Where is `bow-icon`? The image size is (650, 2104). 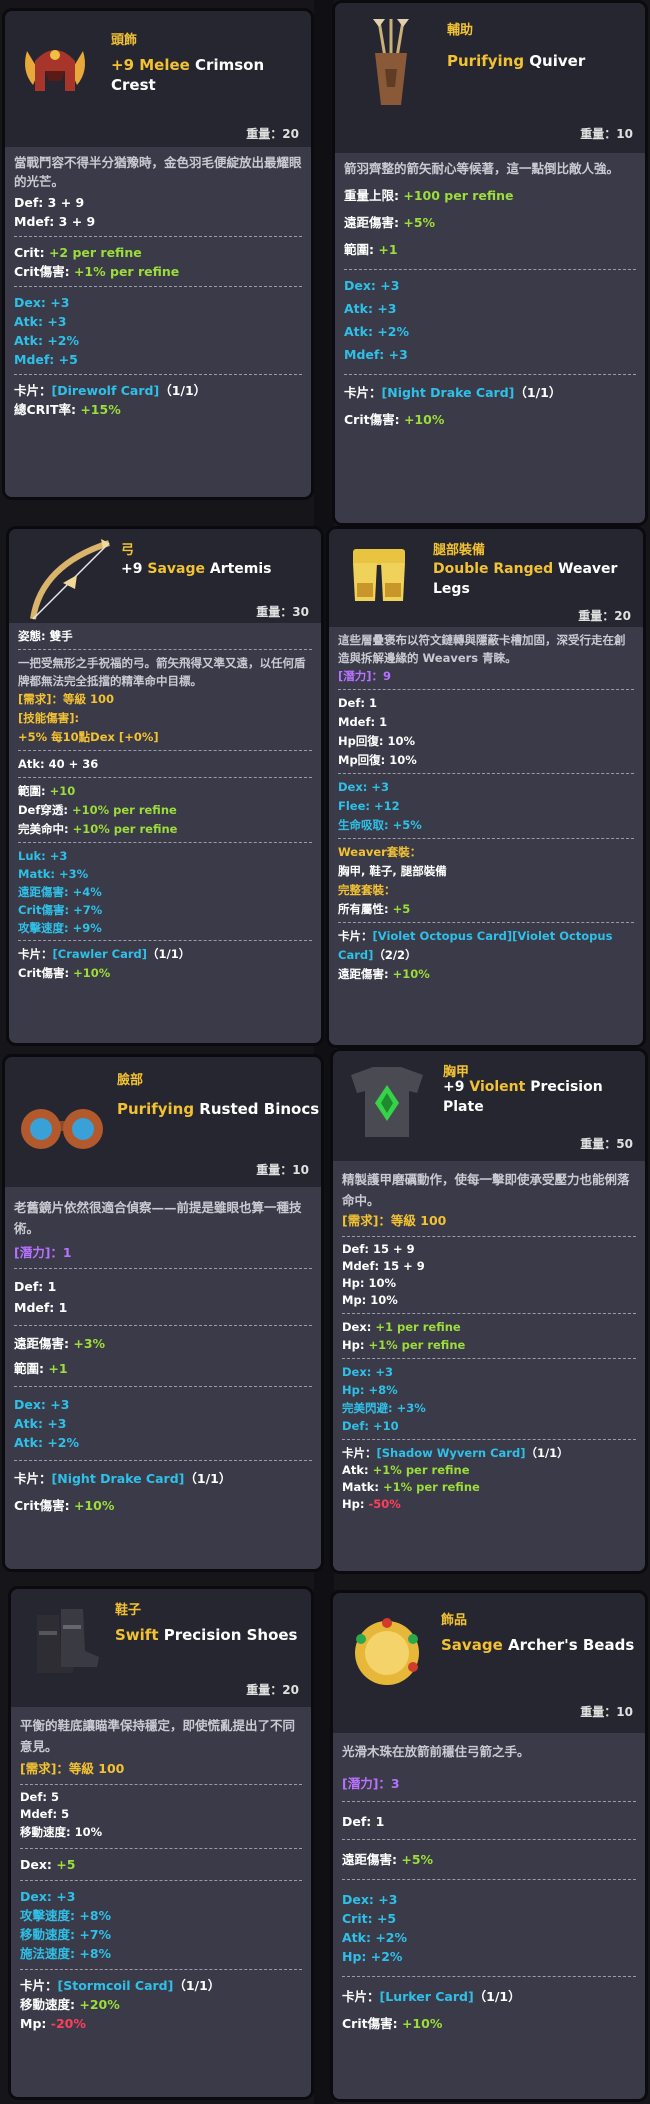 bow-icon is located at coordinates (71, 580).